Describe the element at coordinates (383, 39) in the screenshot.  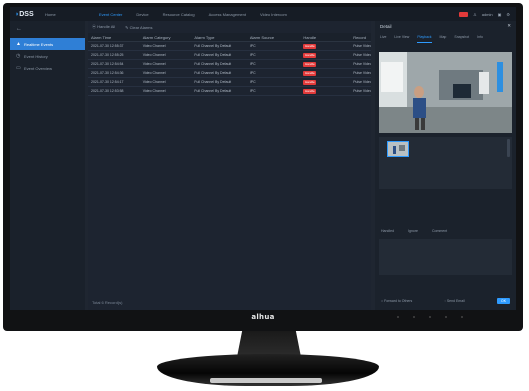
I see `tab-live: Live` at that location.